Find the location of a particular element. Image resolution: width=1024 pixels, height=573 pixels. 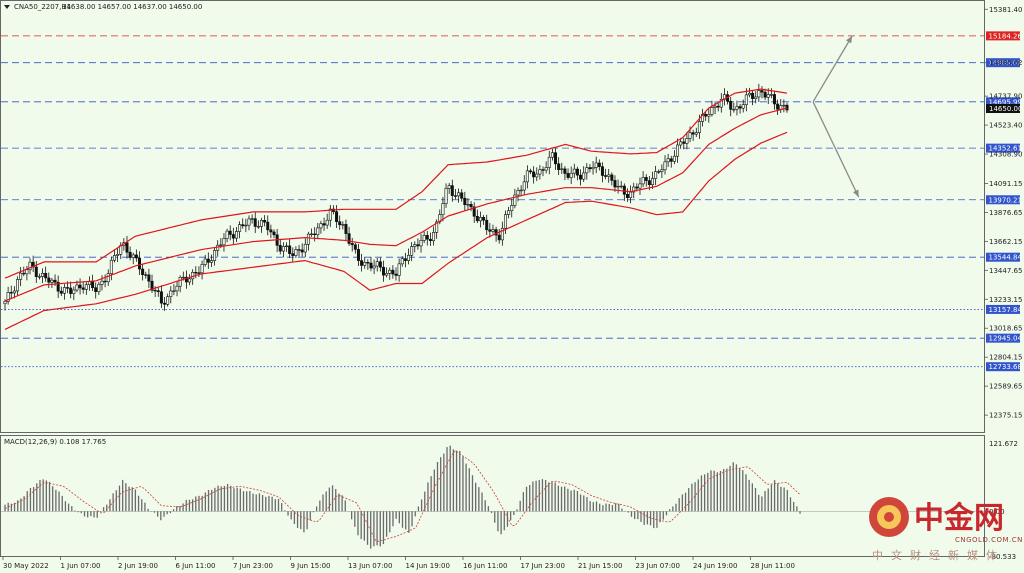

level-label-4: 13970.21 is located at coordinates (1005, 200).